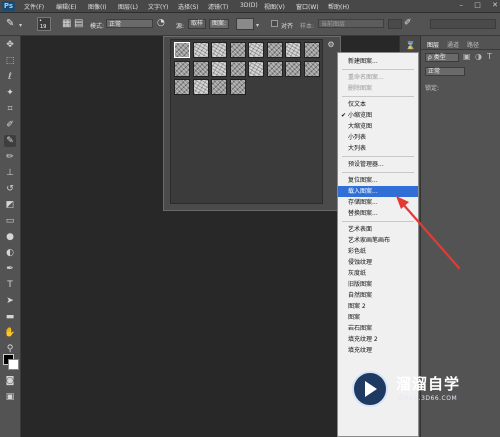 The image size is (500, 437). I want to click on history-brush-tool-icon: ↺, so click(10, 189).